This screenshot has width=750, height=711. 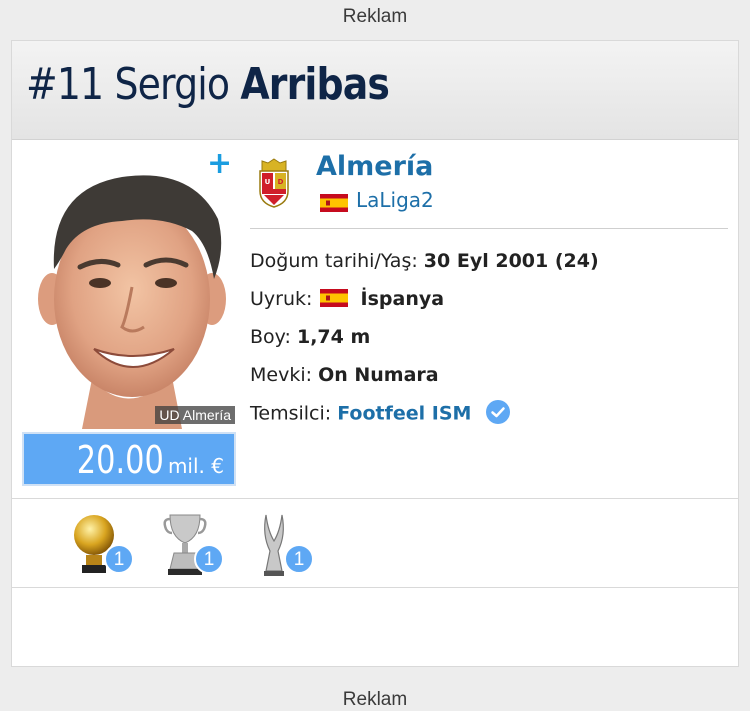 What do you see at coordinates (270, 337) in the screenshot?
I see `height-label: Boy:` at bounding box center [270, 337].